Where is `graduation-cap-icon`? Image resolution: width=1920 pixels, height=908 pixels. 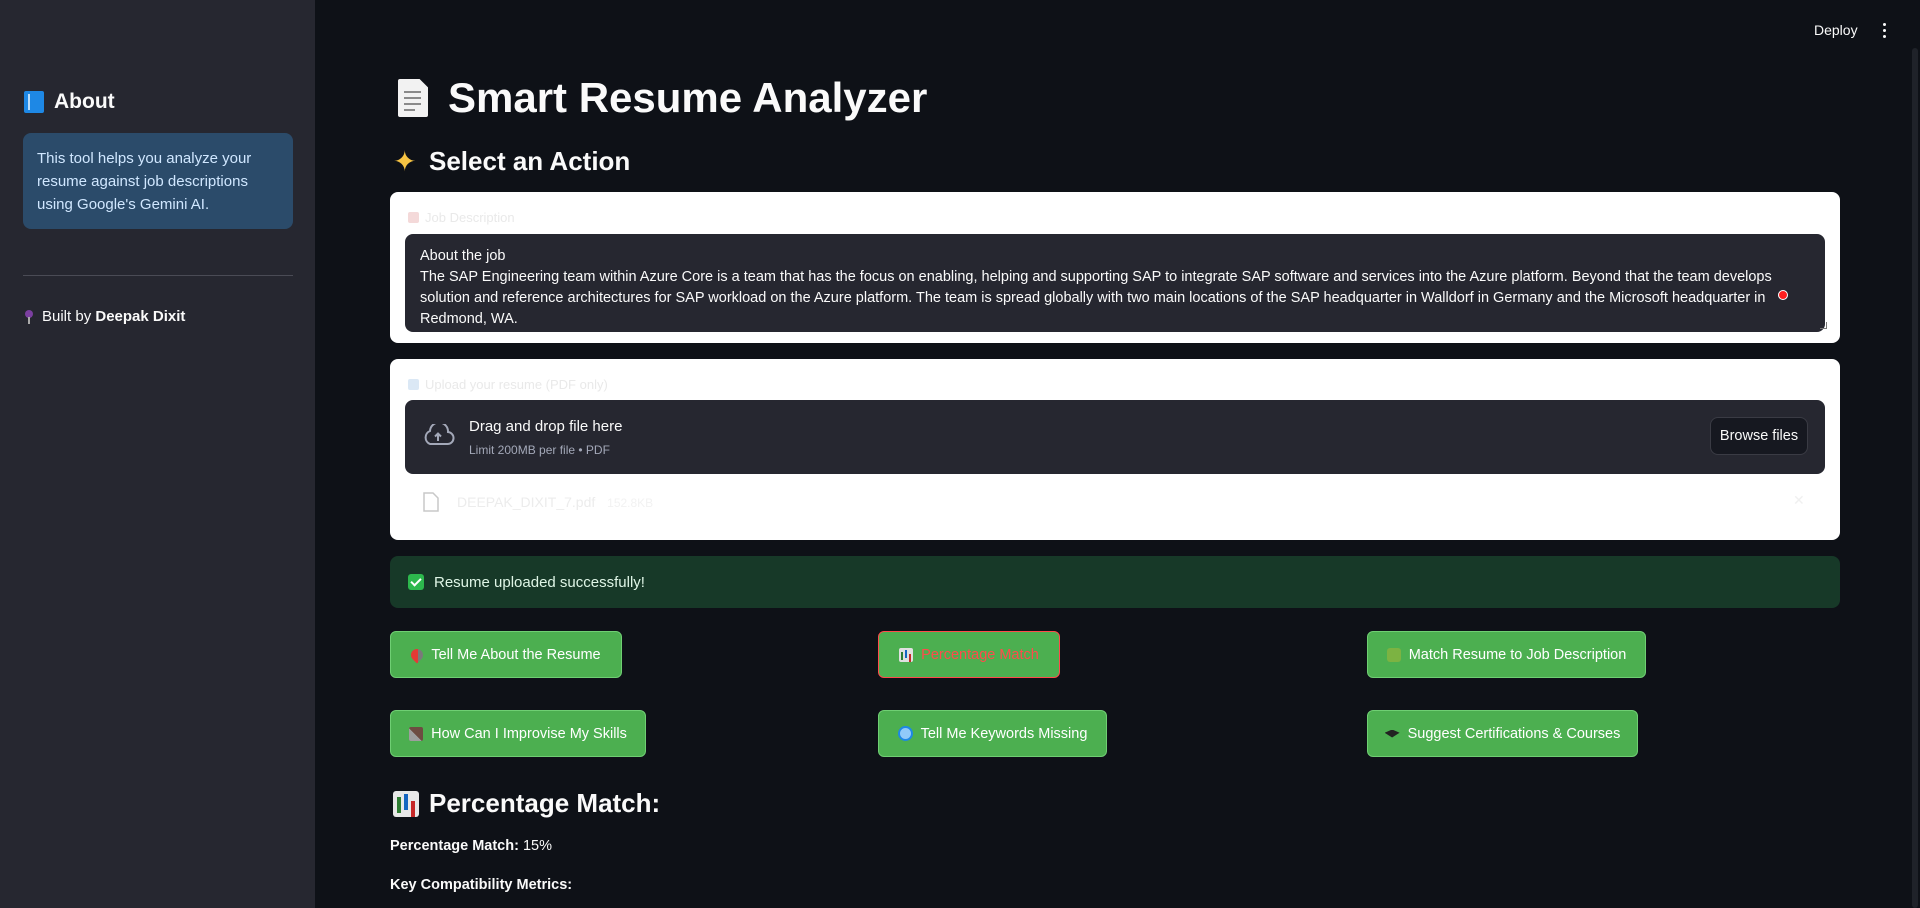 graduation-cap-icon is located at coordinates (1392, 733).